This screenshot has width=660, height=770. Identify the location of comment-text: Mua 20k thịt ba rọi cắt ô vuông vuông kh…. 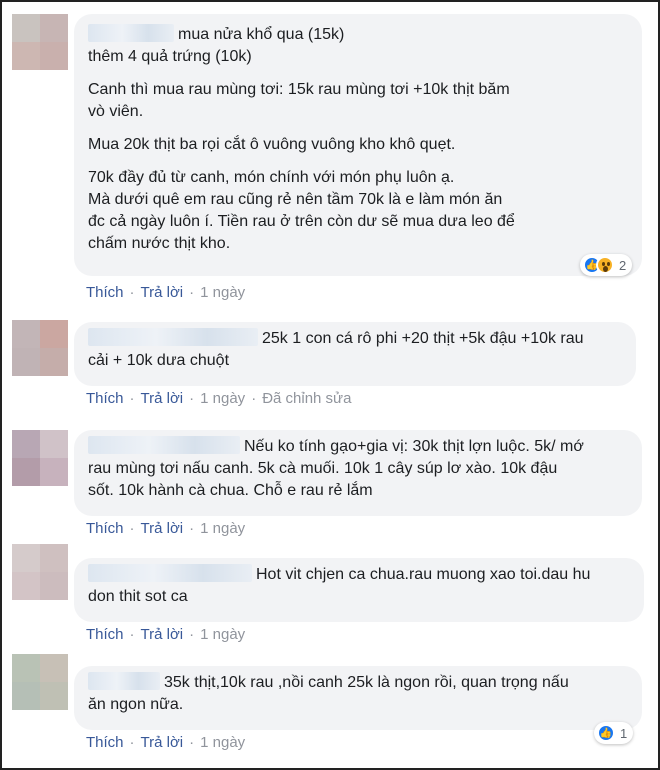
(272, 144).